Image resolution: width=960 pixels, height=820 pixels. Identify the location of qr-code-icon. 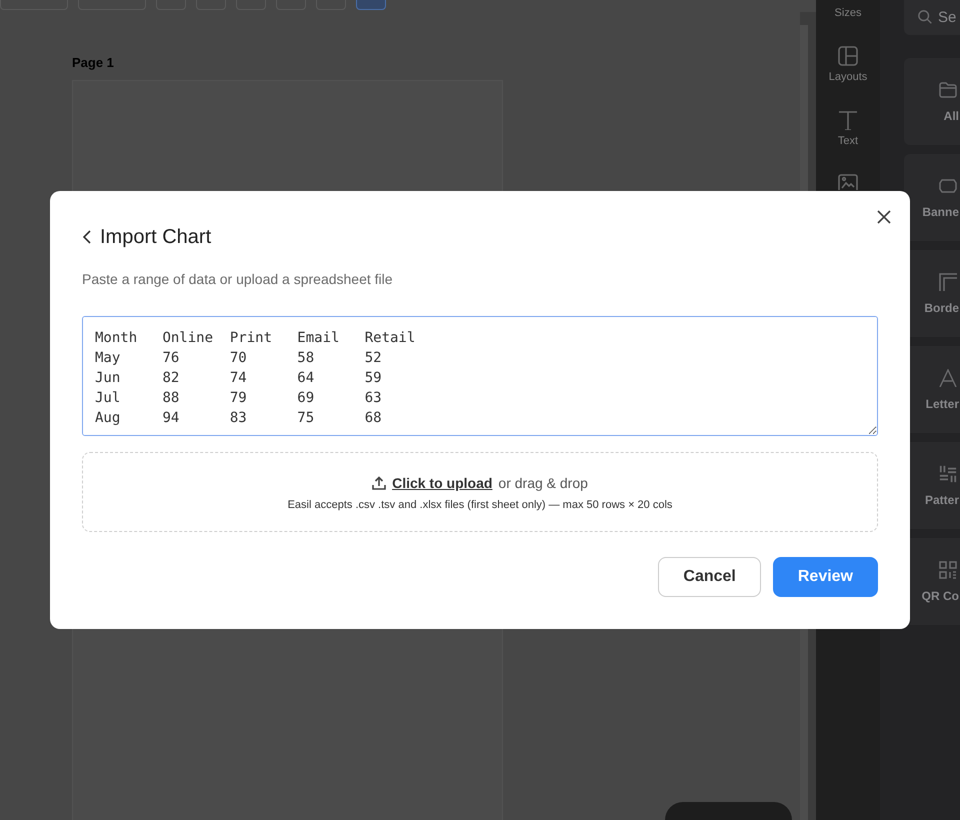
(948, 569).